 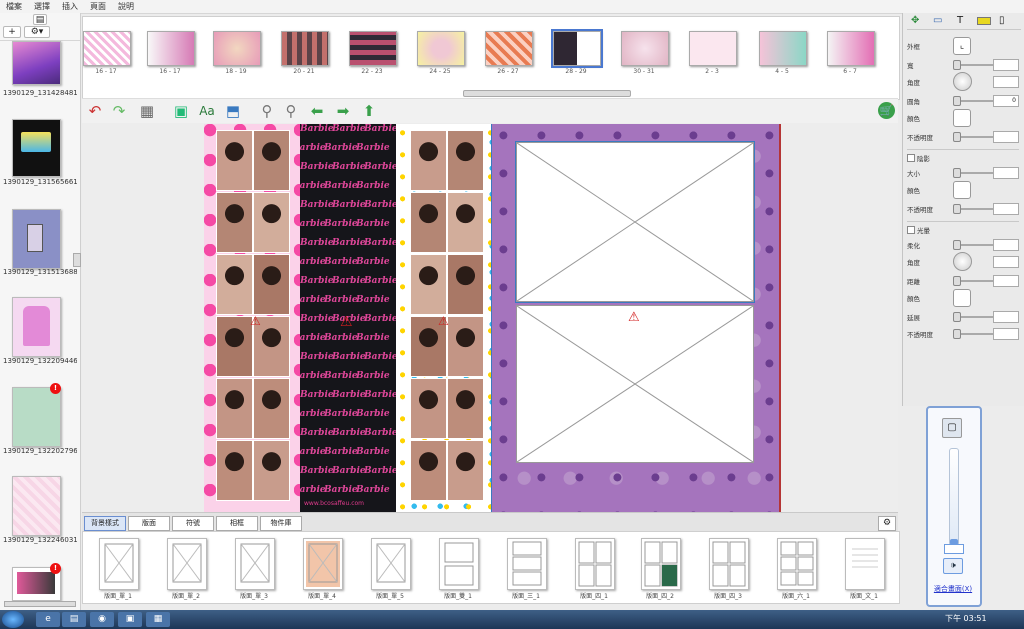 What do you see at coordinates (105, 523) in the screenshot?
I see `tab-background: 背景樣式` at bounding box center [105, 523].